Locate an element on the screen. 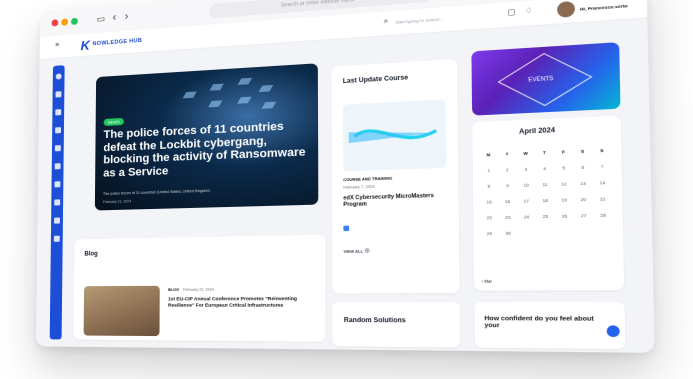  calendar-day: 30 is located at coordinates (508, 233).